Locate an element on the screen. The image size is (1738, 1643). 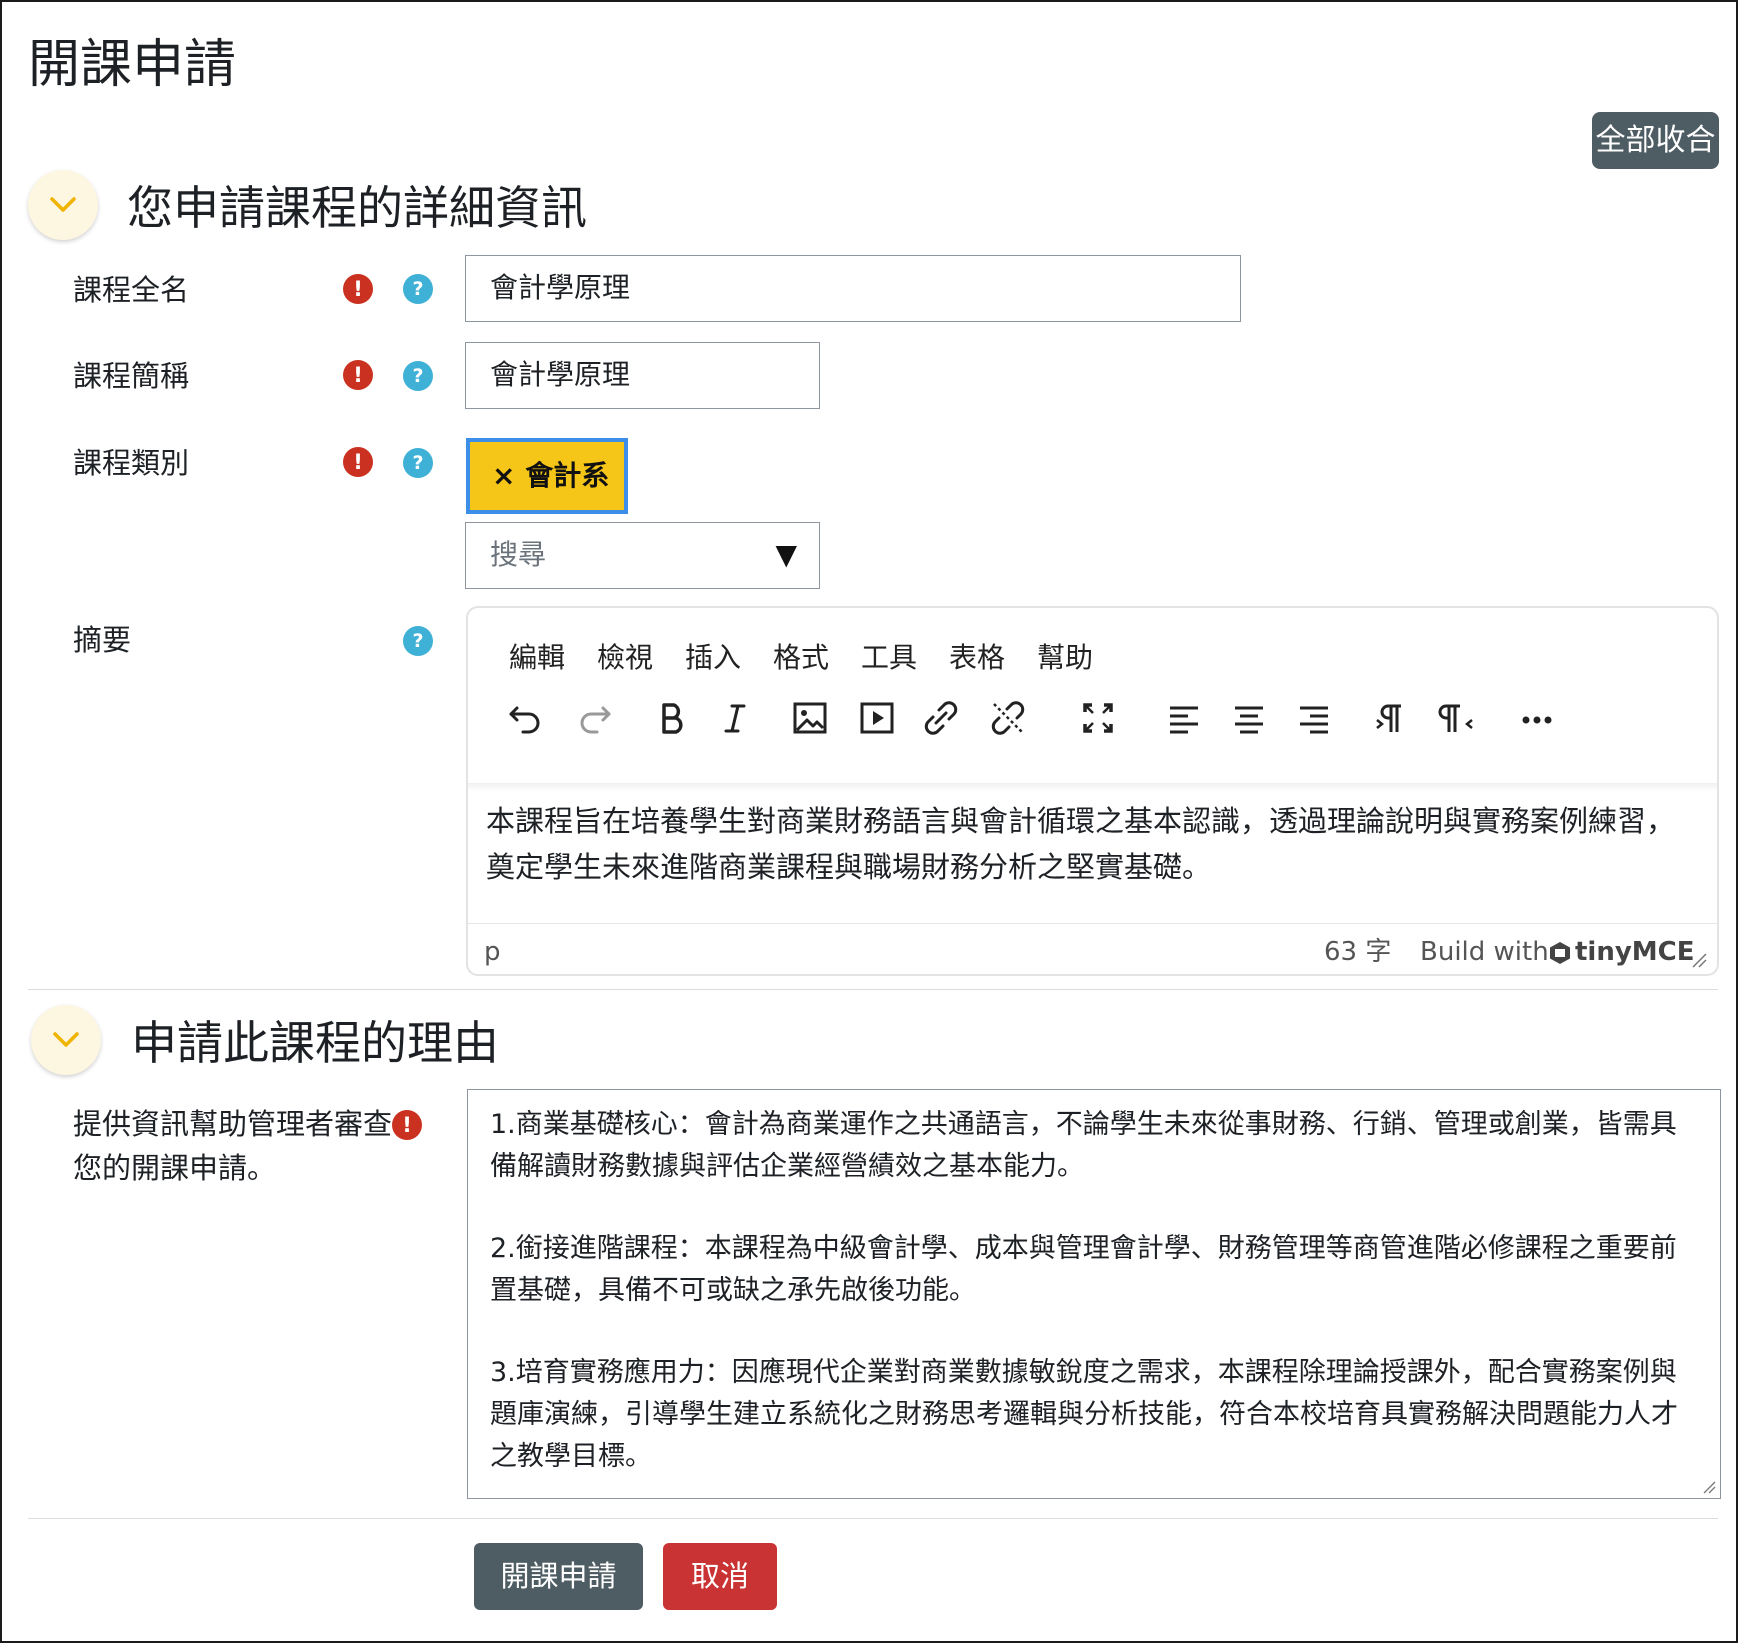
section-details-toggle is located at coordinates (63, 205).